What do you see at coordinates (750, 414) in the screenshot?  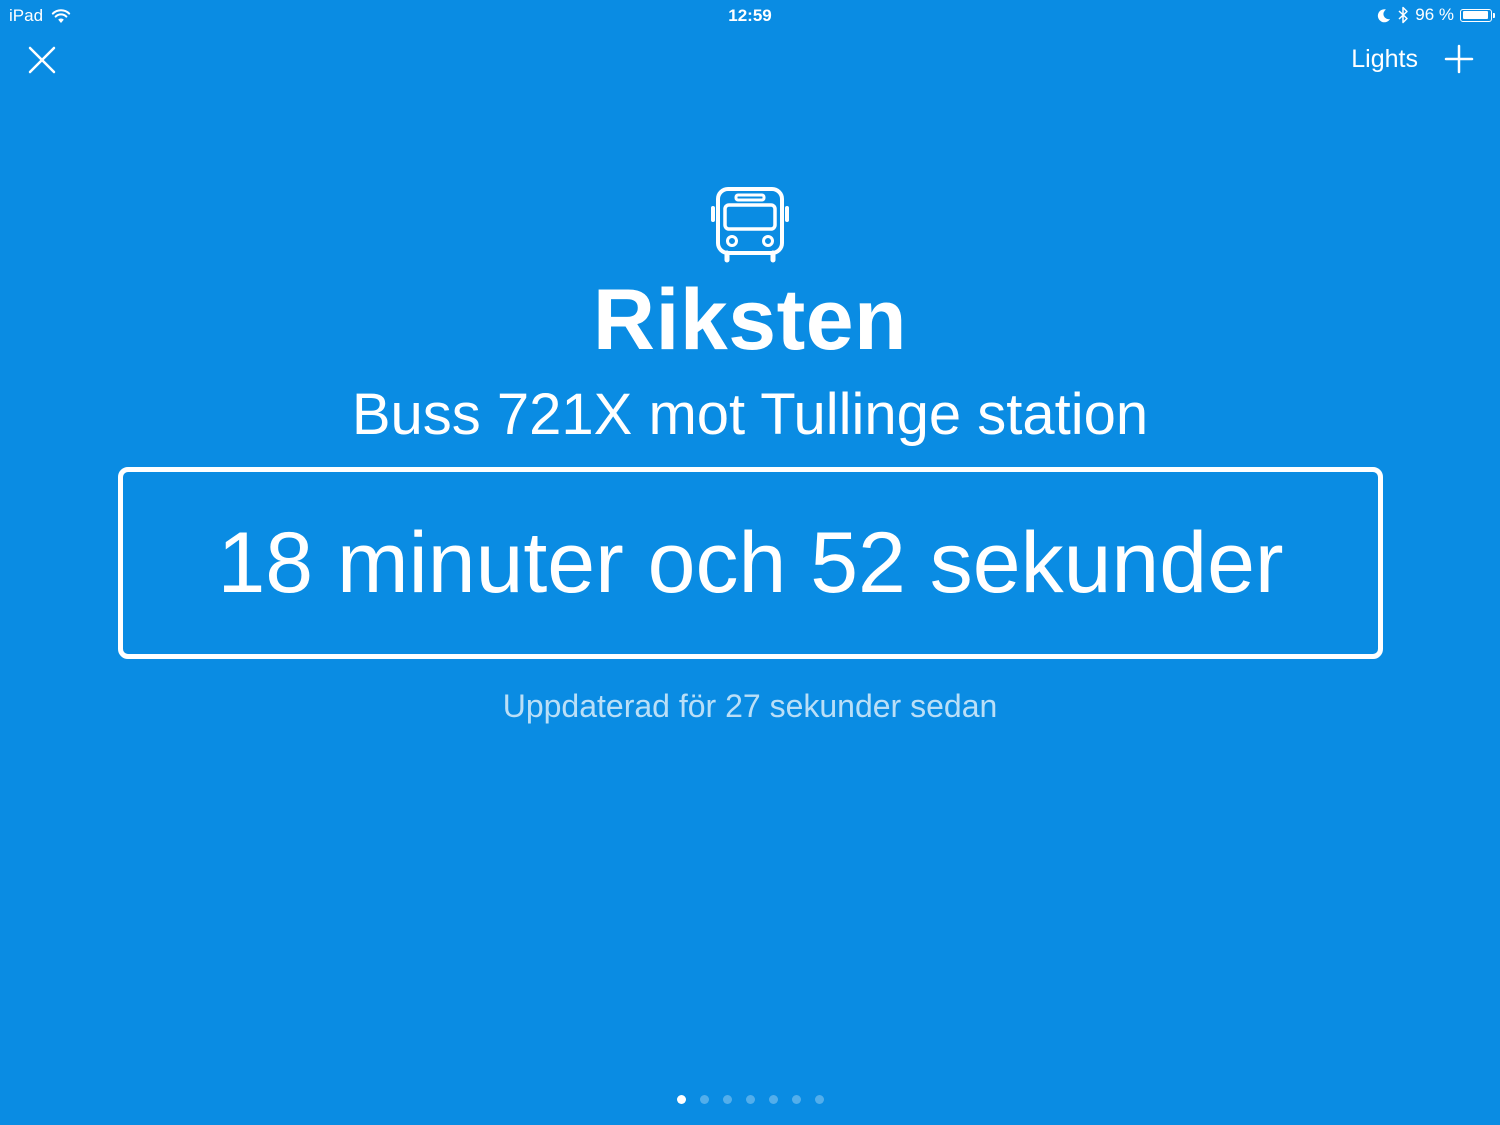 I see `route-description: Buss 721X mot Tullinge station` at bounding box center [750, 414].